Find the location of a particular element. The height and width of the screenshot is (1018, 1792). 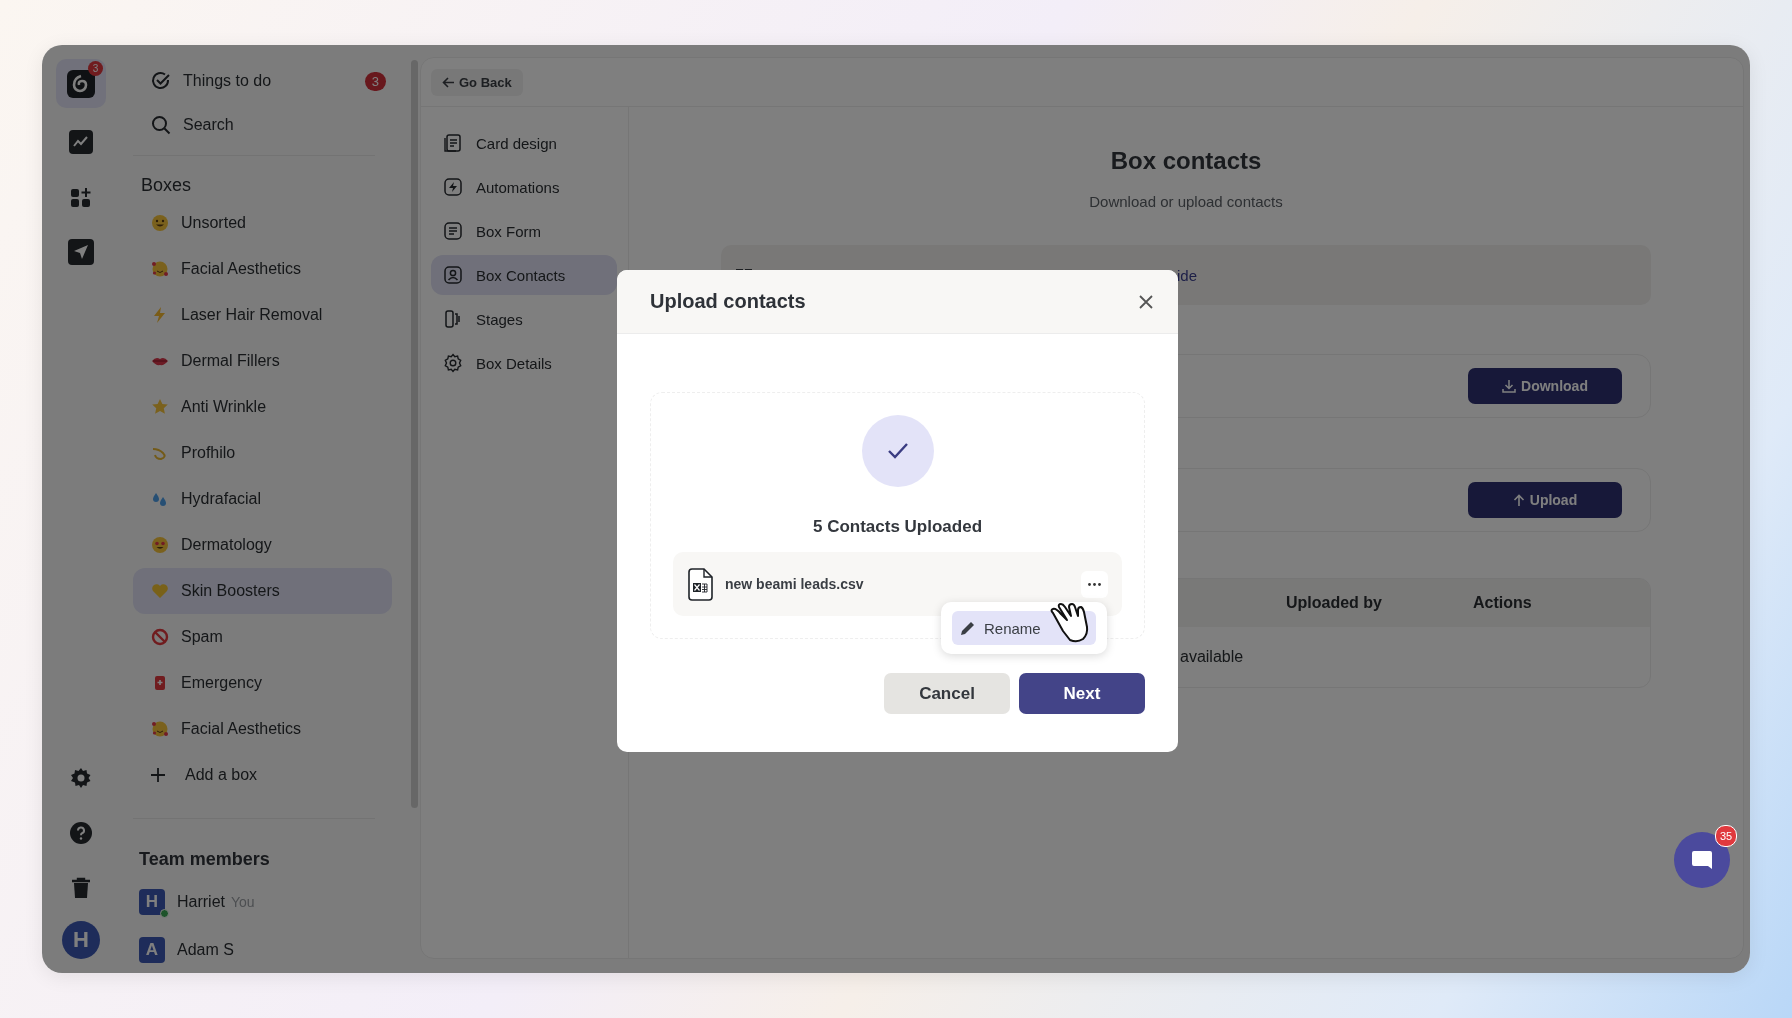

arrow-left-icon is located at coordinates (448, 82).